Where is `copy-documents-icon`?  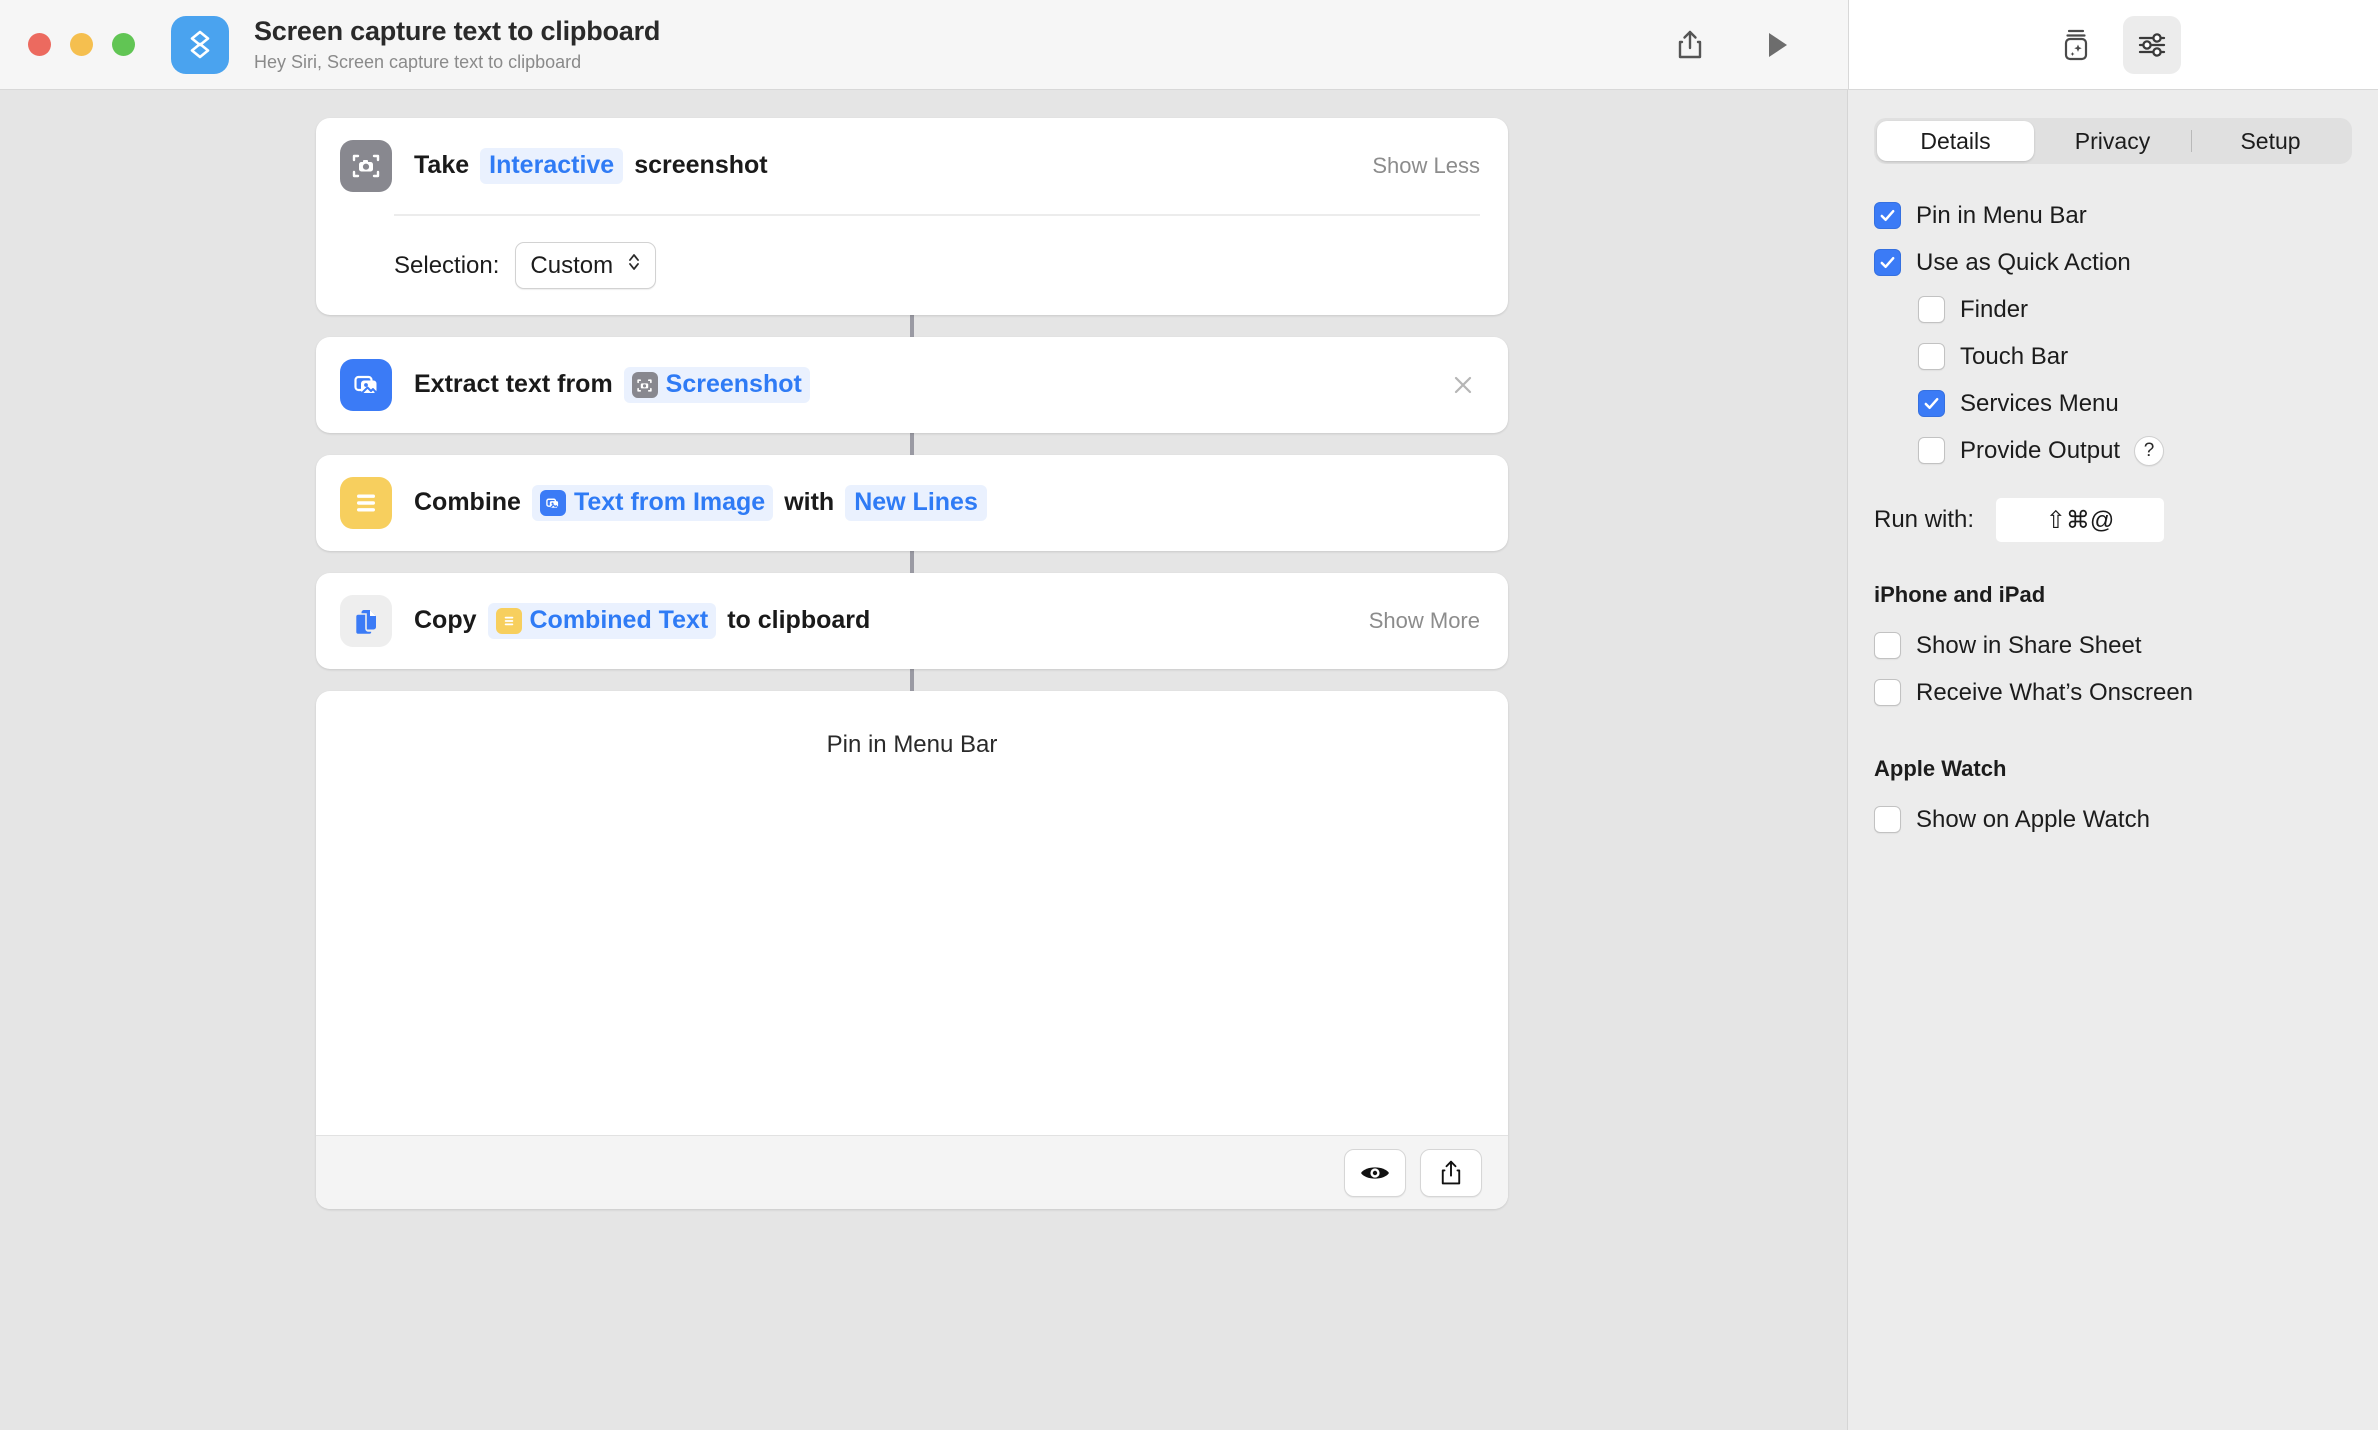 copy-documents-icon is located at coordinates (366, 621).